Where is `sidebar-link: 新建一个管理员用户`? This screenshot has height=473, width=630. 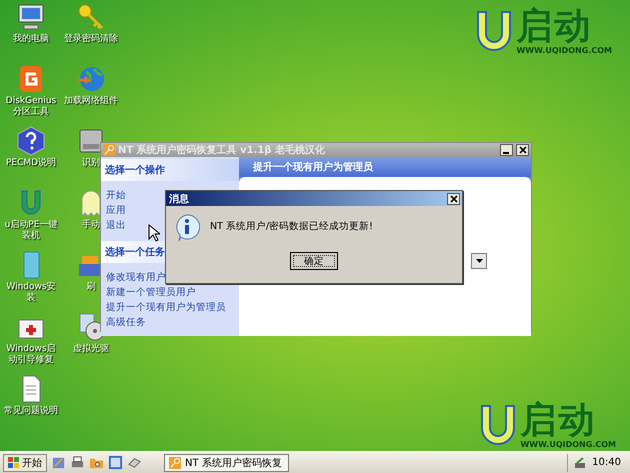 sidebar-link: 新建一个管理员用户 is located at coordinates (170, 292).